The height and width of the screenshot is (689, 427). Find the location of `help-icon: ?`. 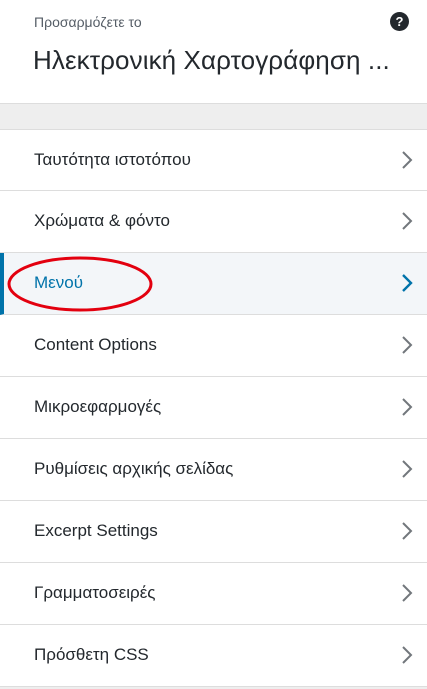

help-icon: ? is located at coordinates (399, 21).